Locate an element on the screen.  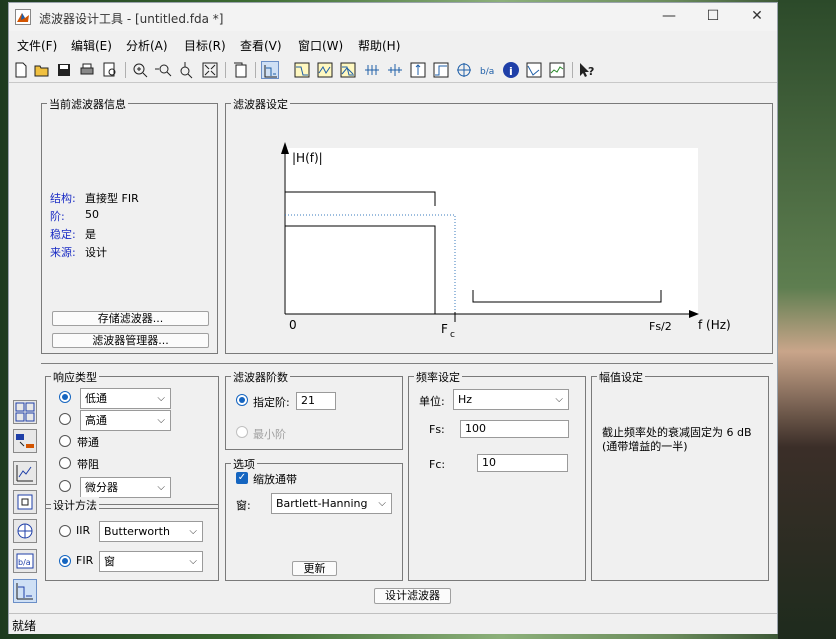
menu-targets: 目标(R) is located at coordinates (205, 45).